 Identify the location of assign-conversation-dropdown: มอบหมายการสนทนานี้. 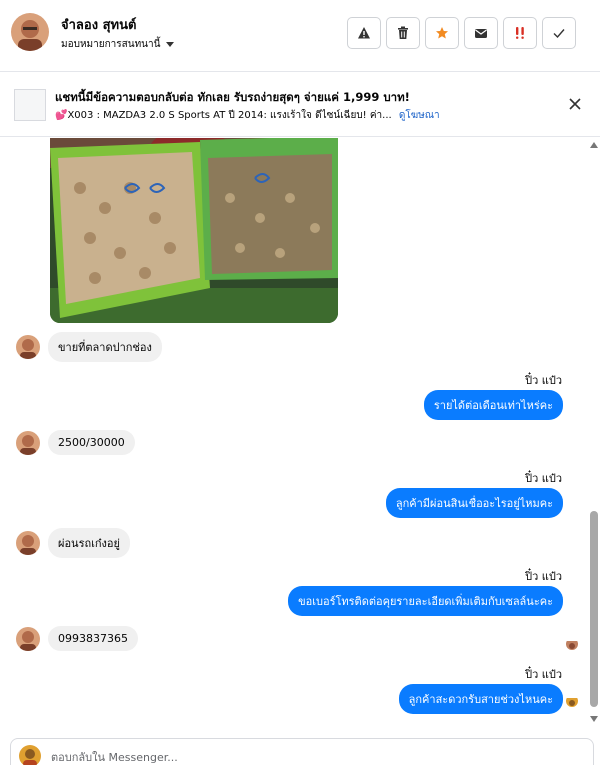
(118, 44).